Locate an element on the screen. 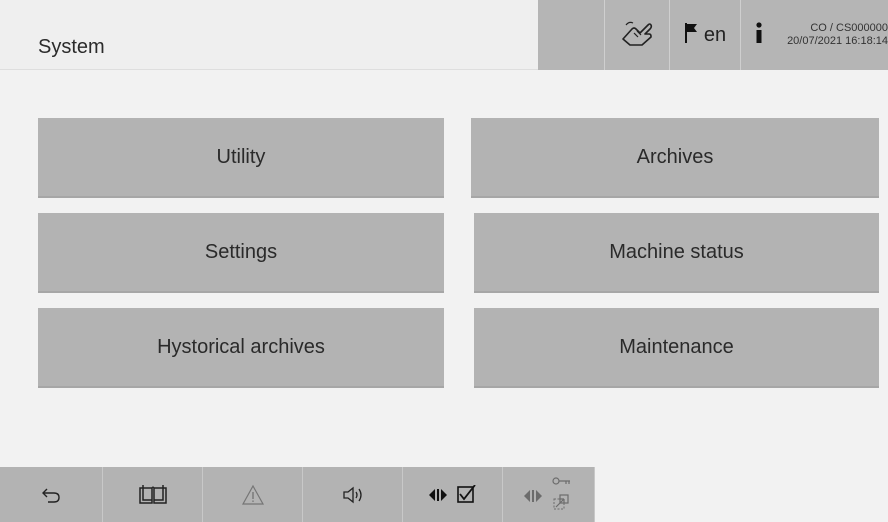 Image resolution: width=888 pixels, height=522 pixels. touch-mode-button is located at coordinates (636, 35).